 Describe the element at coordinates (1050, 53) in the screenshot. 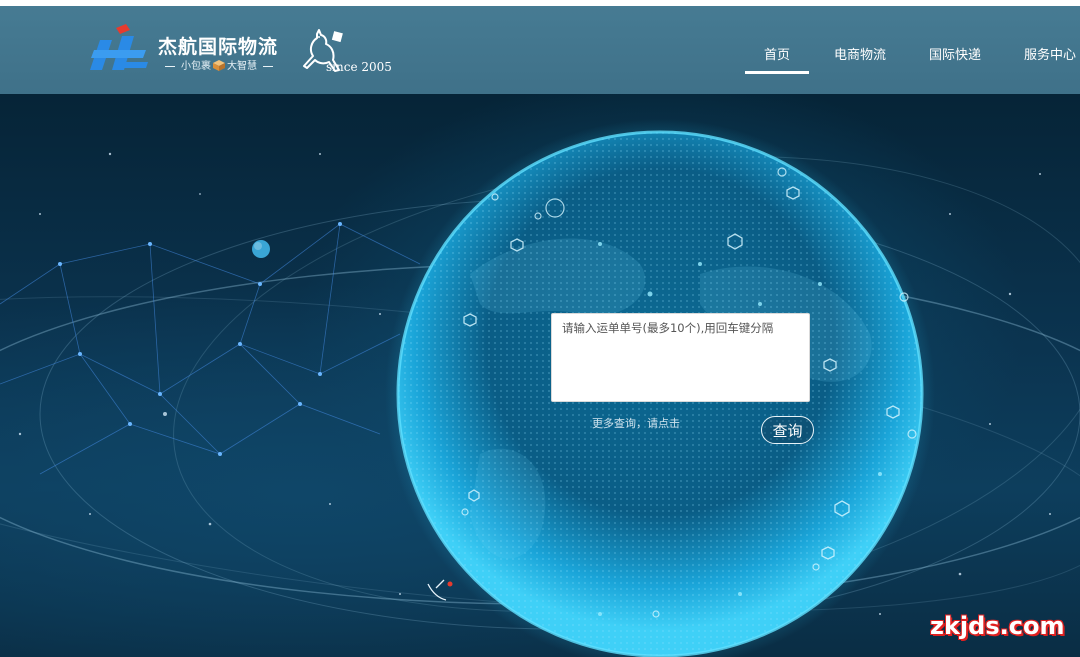

I see `nav-item-service-center: 服务中心` at that location.